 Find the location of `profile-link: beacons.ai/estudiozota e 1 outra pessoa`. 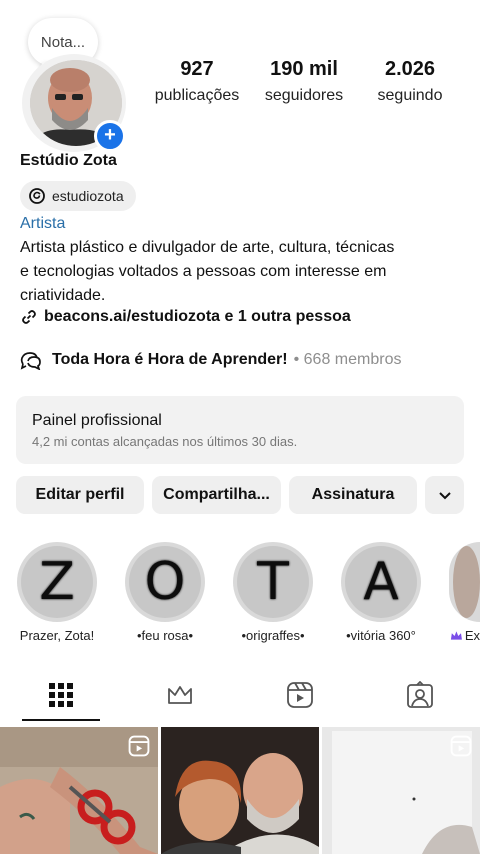

profile-link: beacons.ai/estudiozota e 1 outra pessoa is located at coordinates (185, 317).